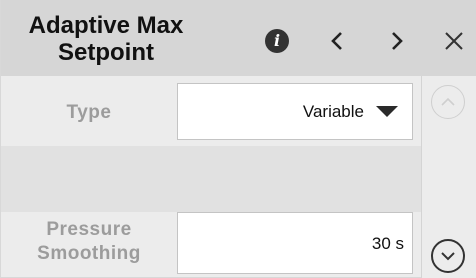 Image resolution: width=476 pixels, height=278 pixels. What do you see at coordinates (106, 25) in the screenshot?
I see `panel-title-line1: Adaptive Max` at bounding box center [106, 25].